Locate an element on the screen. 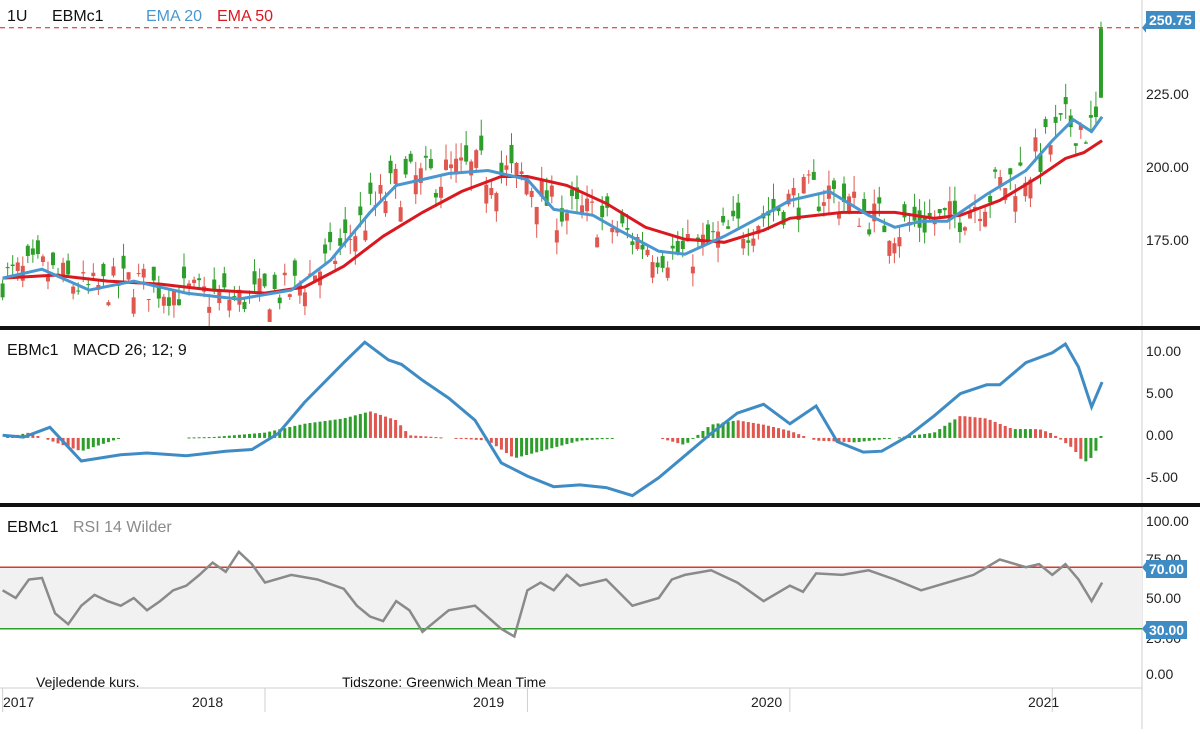 This screenshot has height=734, width=1200. x-tick-label: 2018 is located at coordinates (208, 702).